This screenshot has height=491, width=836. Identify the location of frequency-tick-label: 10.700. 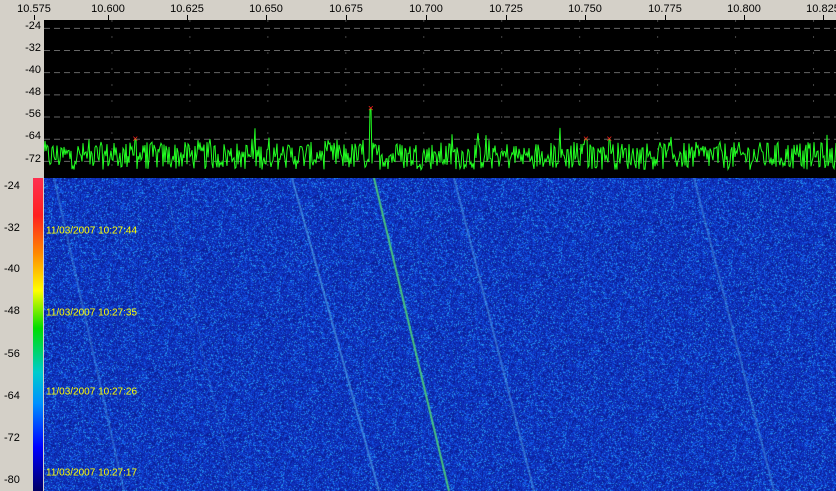
(426, 9).